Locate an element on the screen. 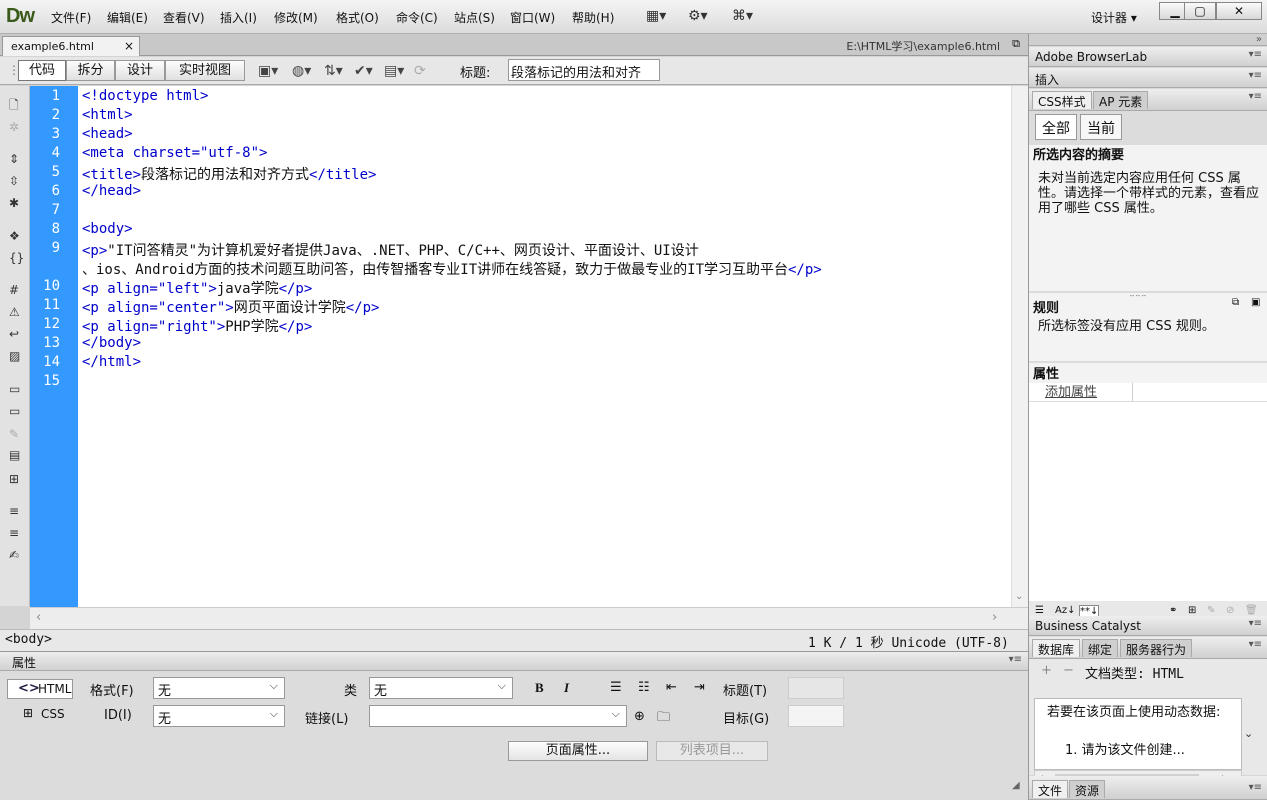 This screenshot has height=800, width=1267. show-cascade-icon: ⧉ is located at coordinates (1235, 302).